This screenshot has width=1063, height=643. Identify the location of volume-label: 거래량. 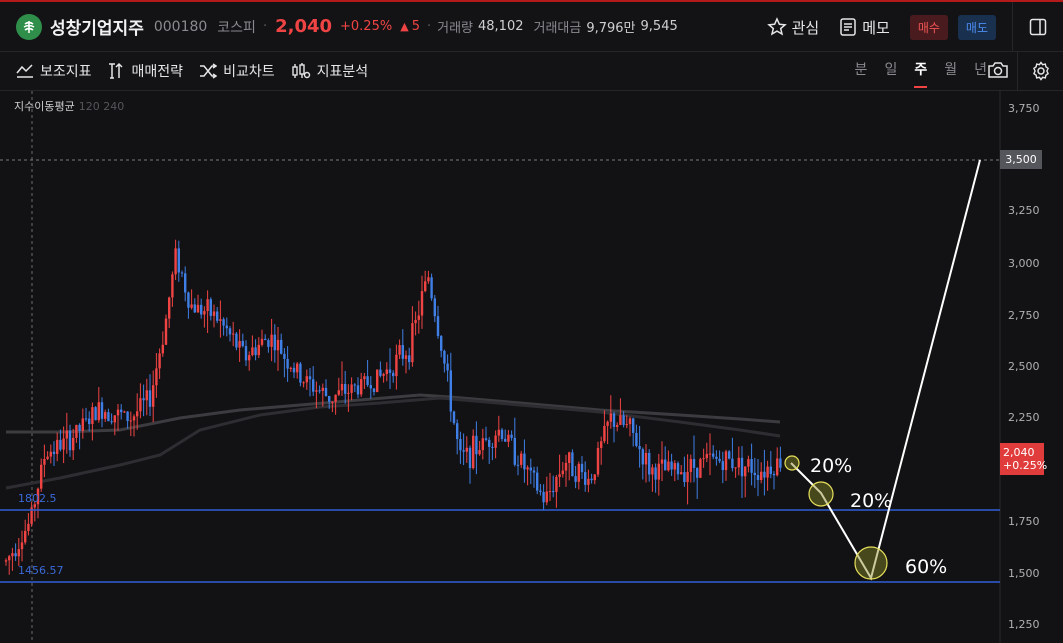
(455, 28).